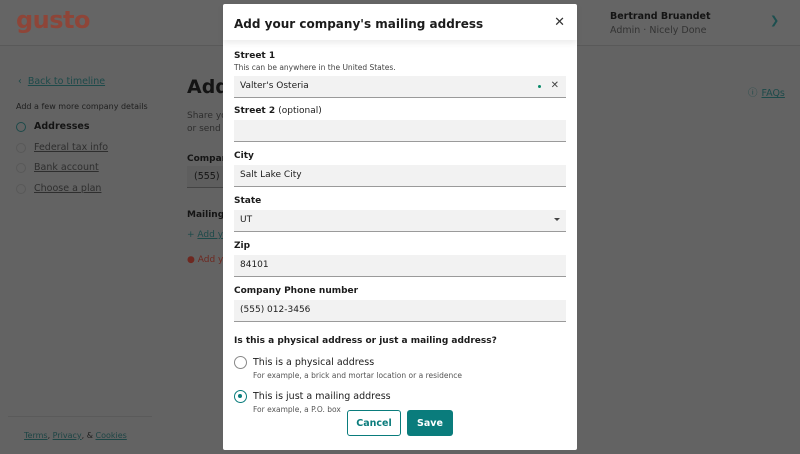  I want to click on chevron-down-icon: ❯, so click(774, 20).